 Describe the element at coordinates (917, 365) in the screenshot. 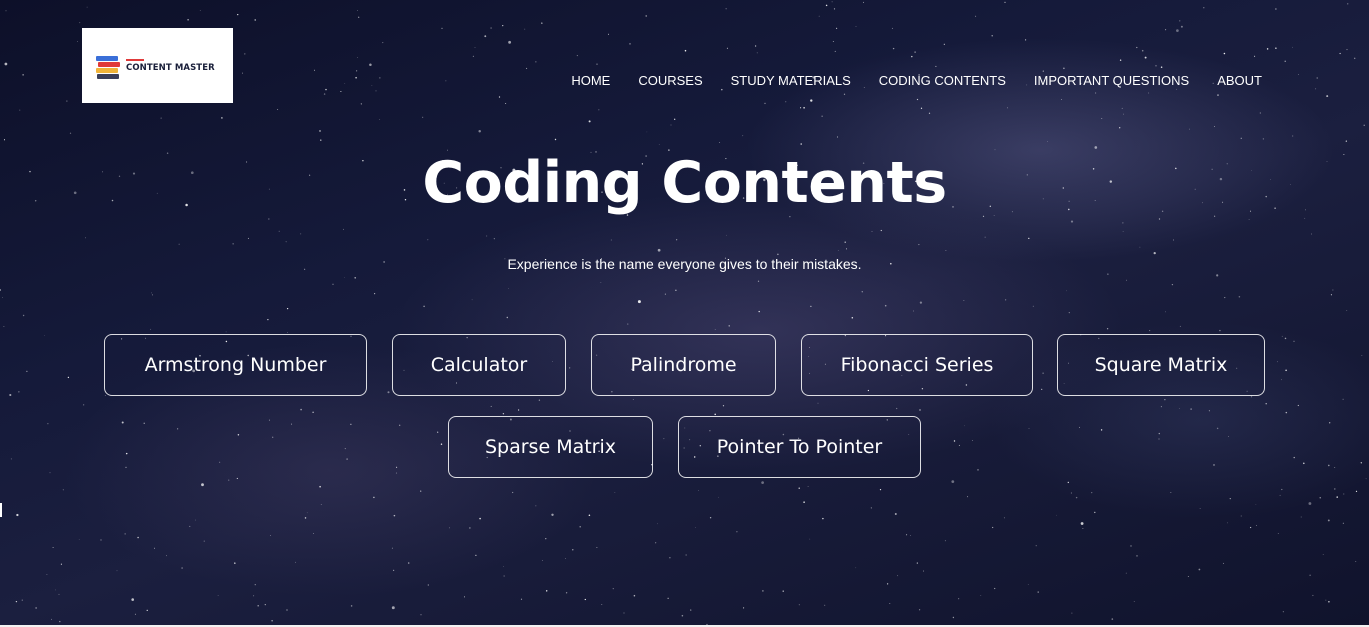

I see `topic-button-fibonacci-series: Fibonacci Series` at that location.